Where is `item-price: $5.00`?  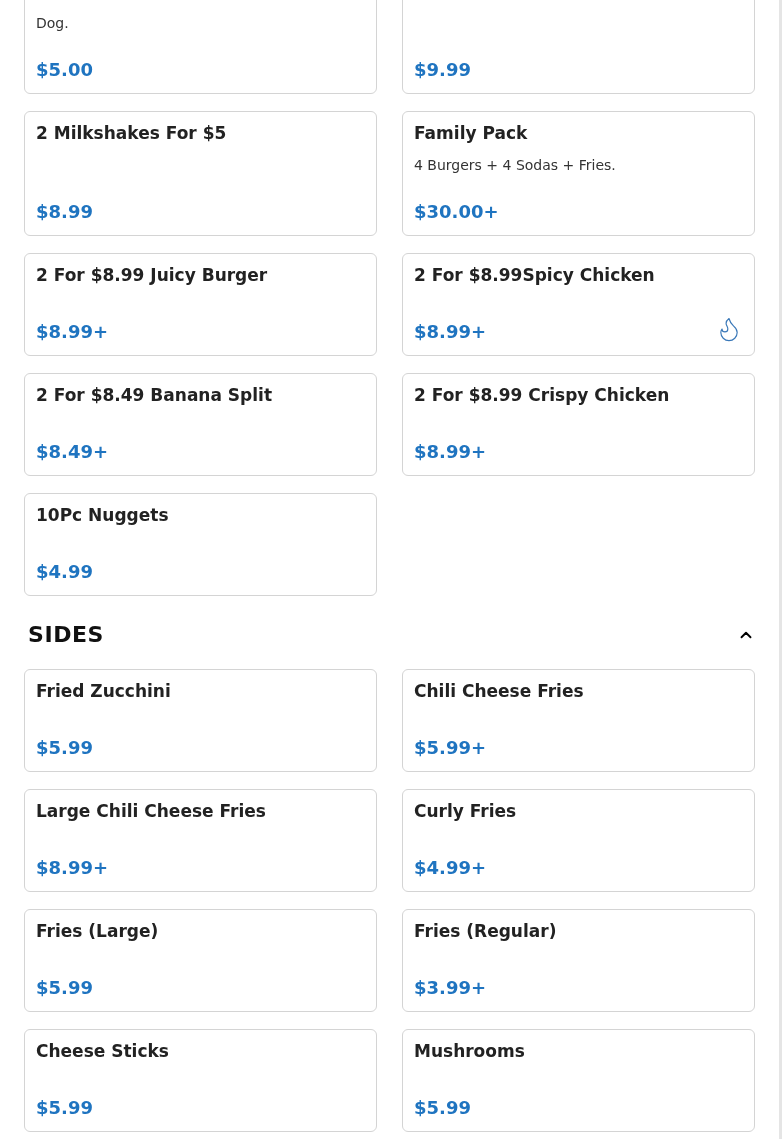
item-price: $5.00 is located at coordinates (64, 70).